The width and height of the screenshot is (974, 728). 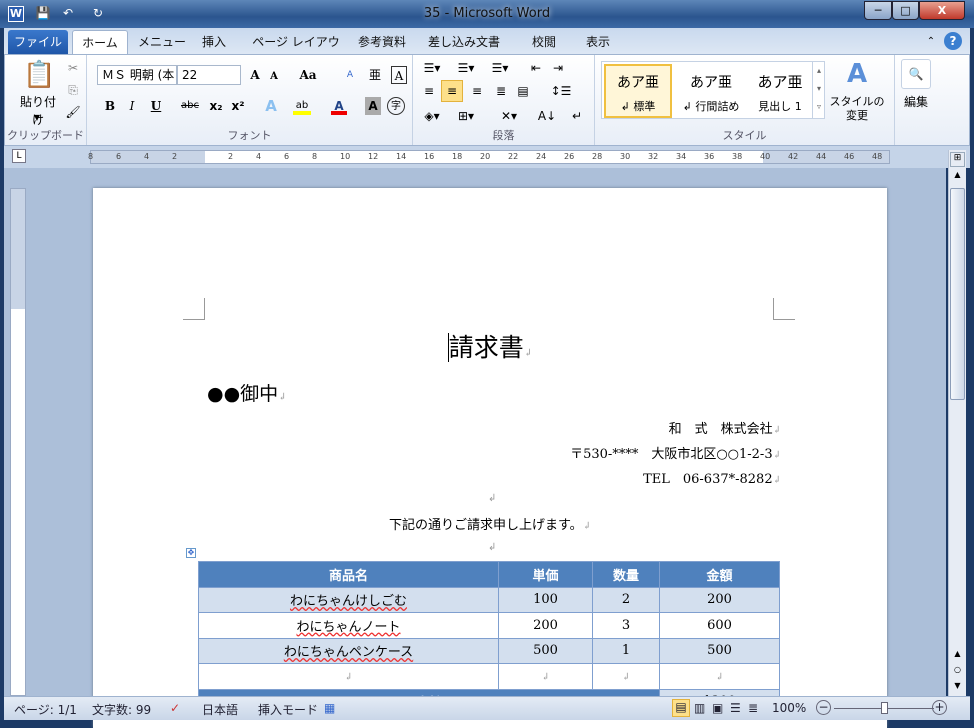 I want to click on zoom-out-button: −, so click(x=823, y=707).